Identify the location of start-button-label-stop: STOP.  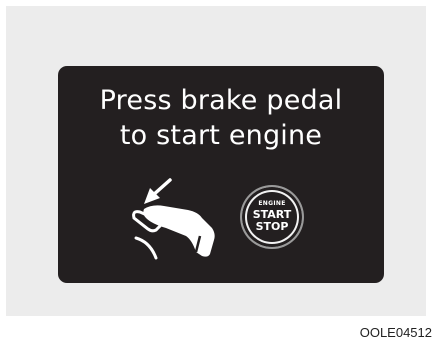
(272, 226).